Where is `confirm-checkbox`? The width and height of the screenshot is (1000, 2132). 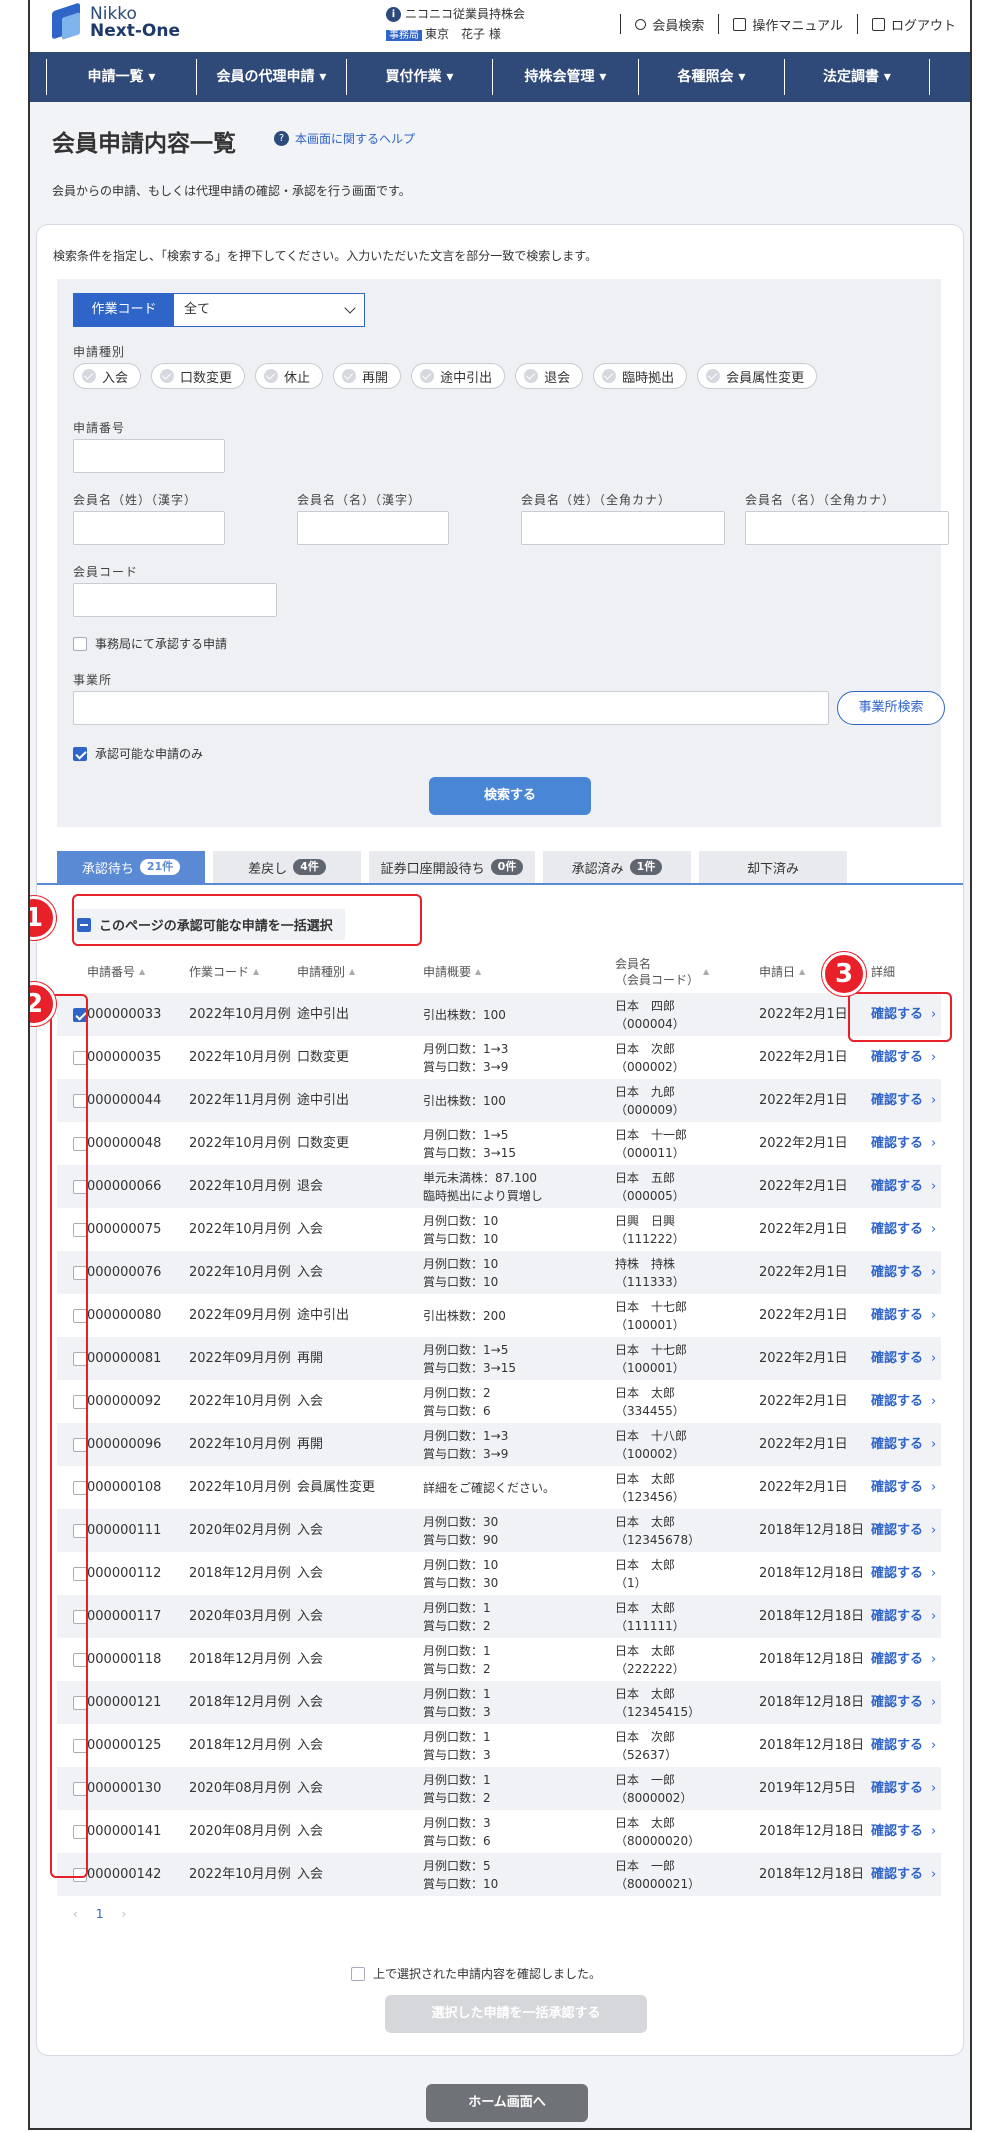
confirm-checkbox is located at coordinates (358, 1973).